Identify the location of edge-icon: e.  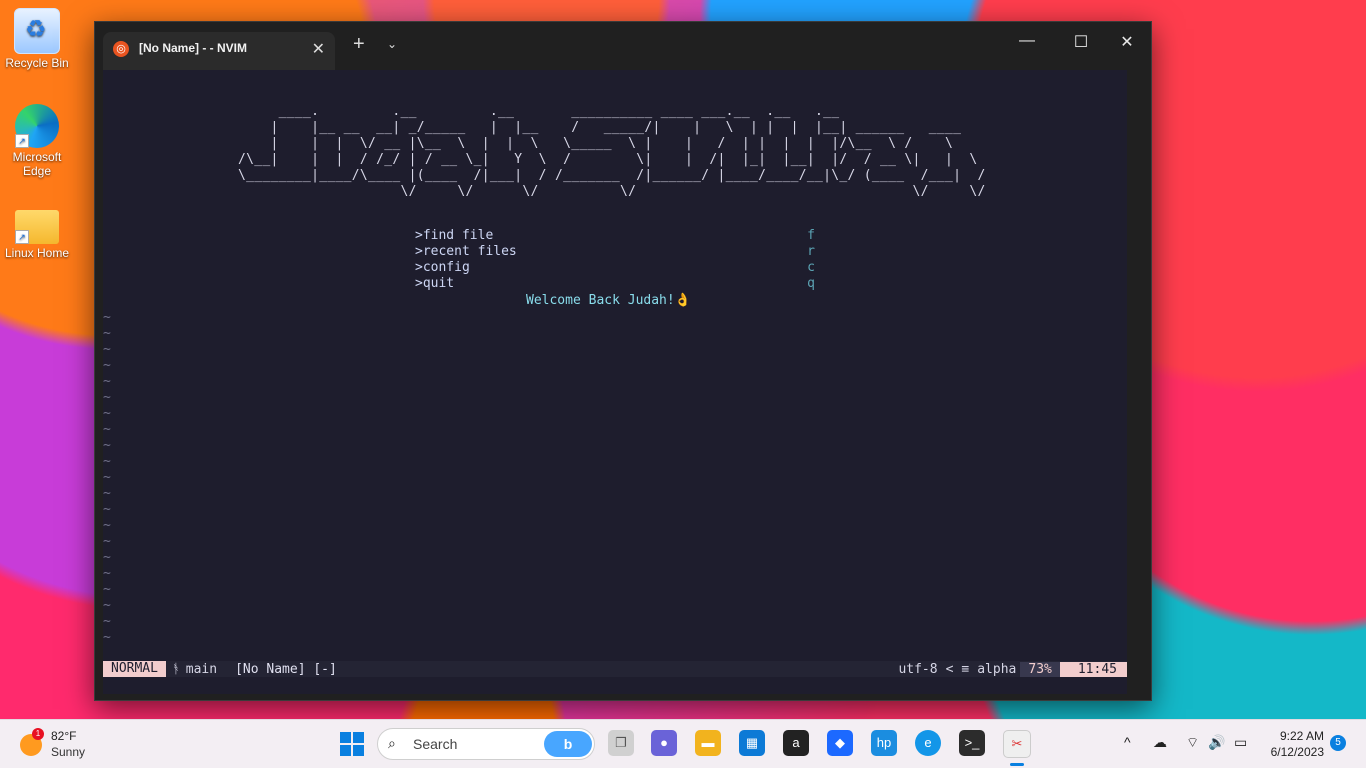
(928, 742).